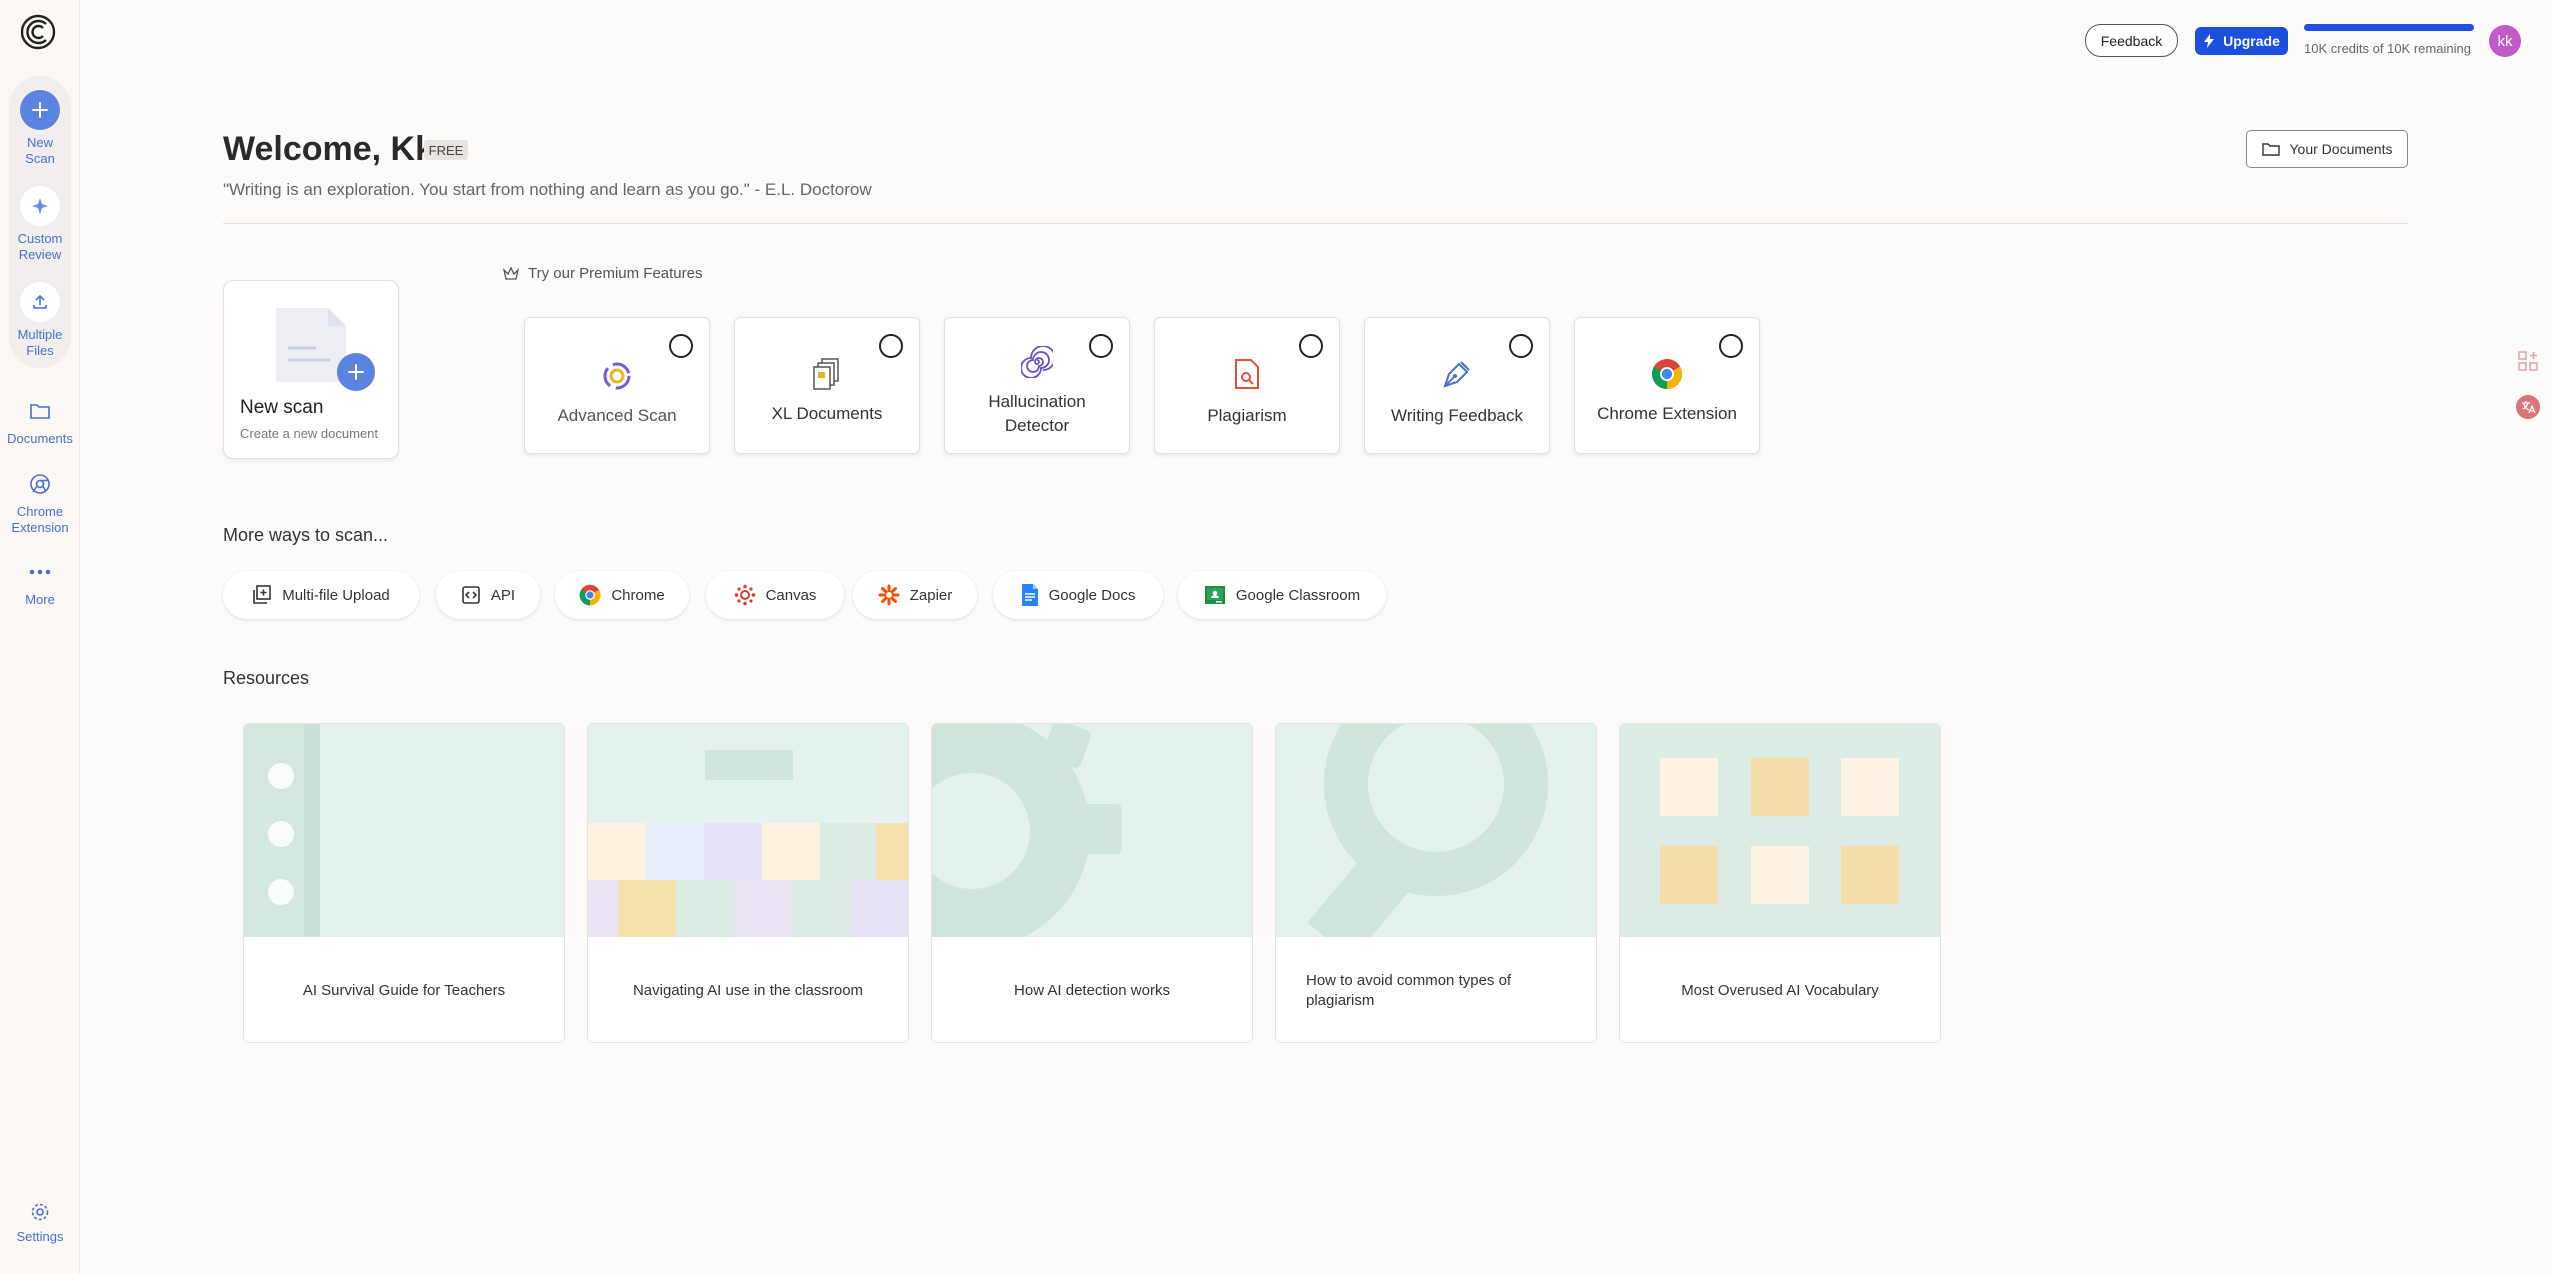 This screenshot has height=1274, width=2552. I want to click on pill-label: API, so click(503, 595).